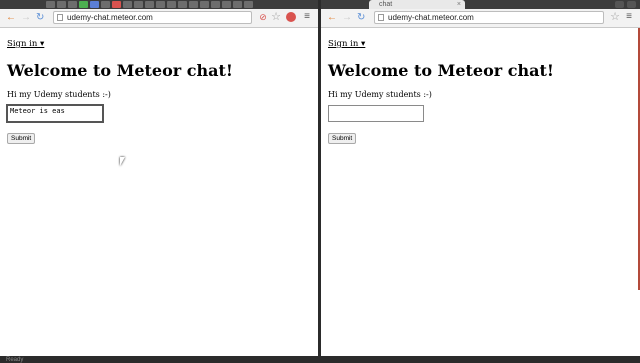  I want to click on mouse-cursor-icon, so click(124, 161).